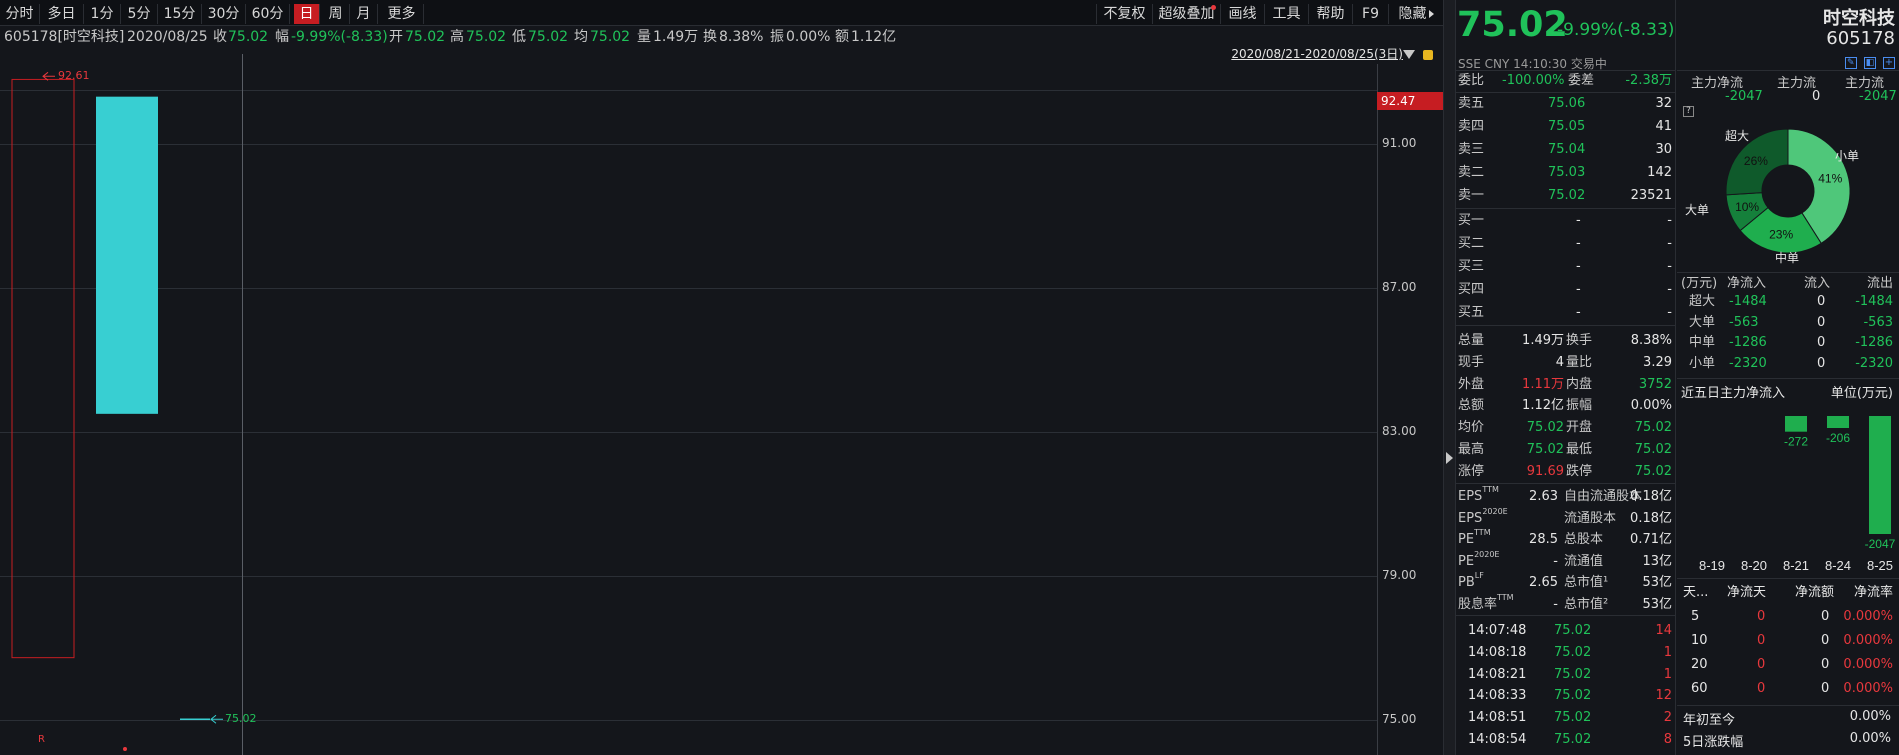  What do you see at coordinates (1479, 576) in the screenshot?
I see `fund-label-sup: LF` at bounding box center [1479, 576].